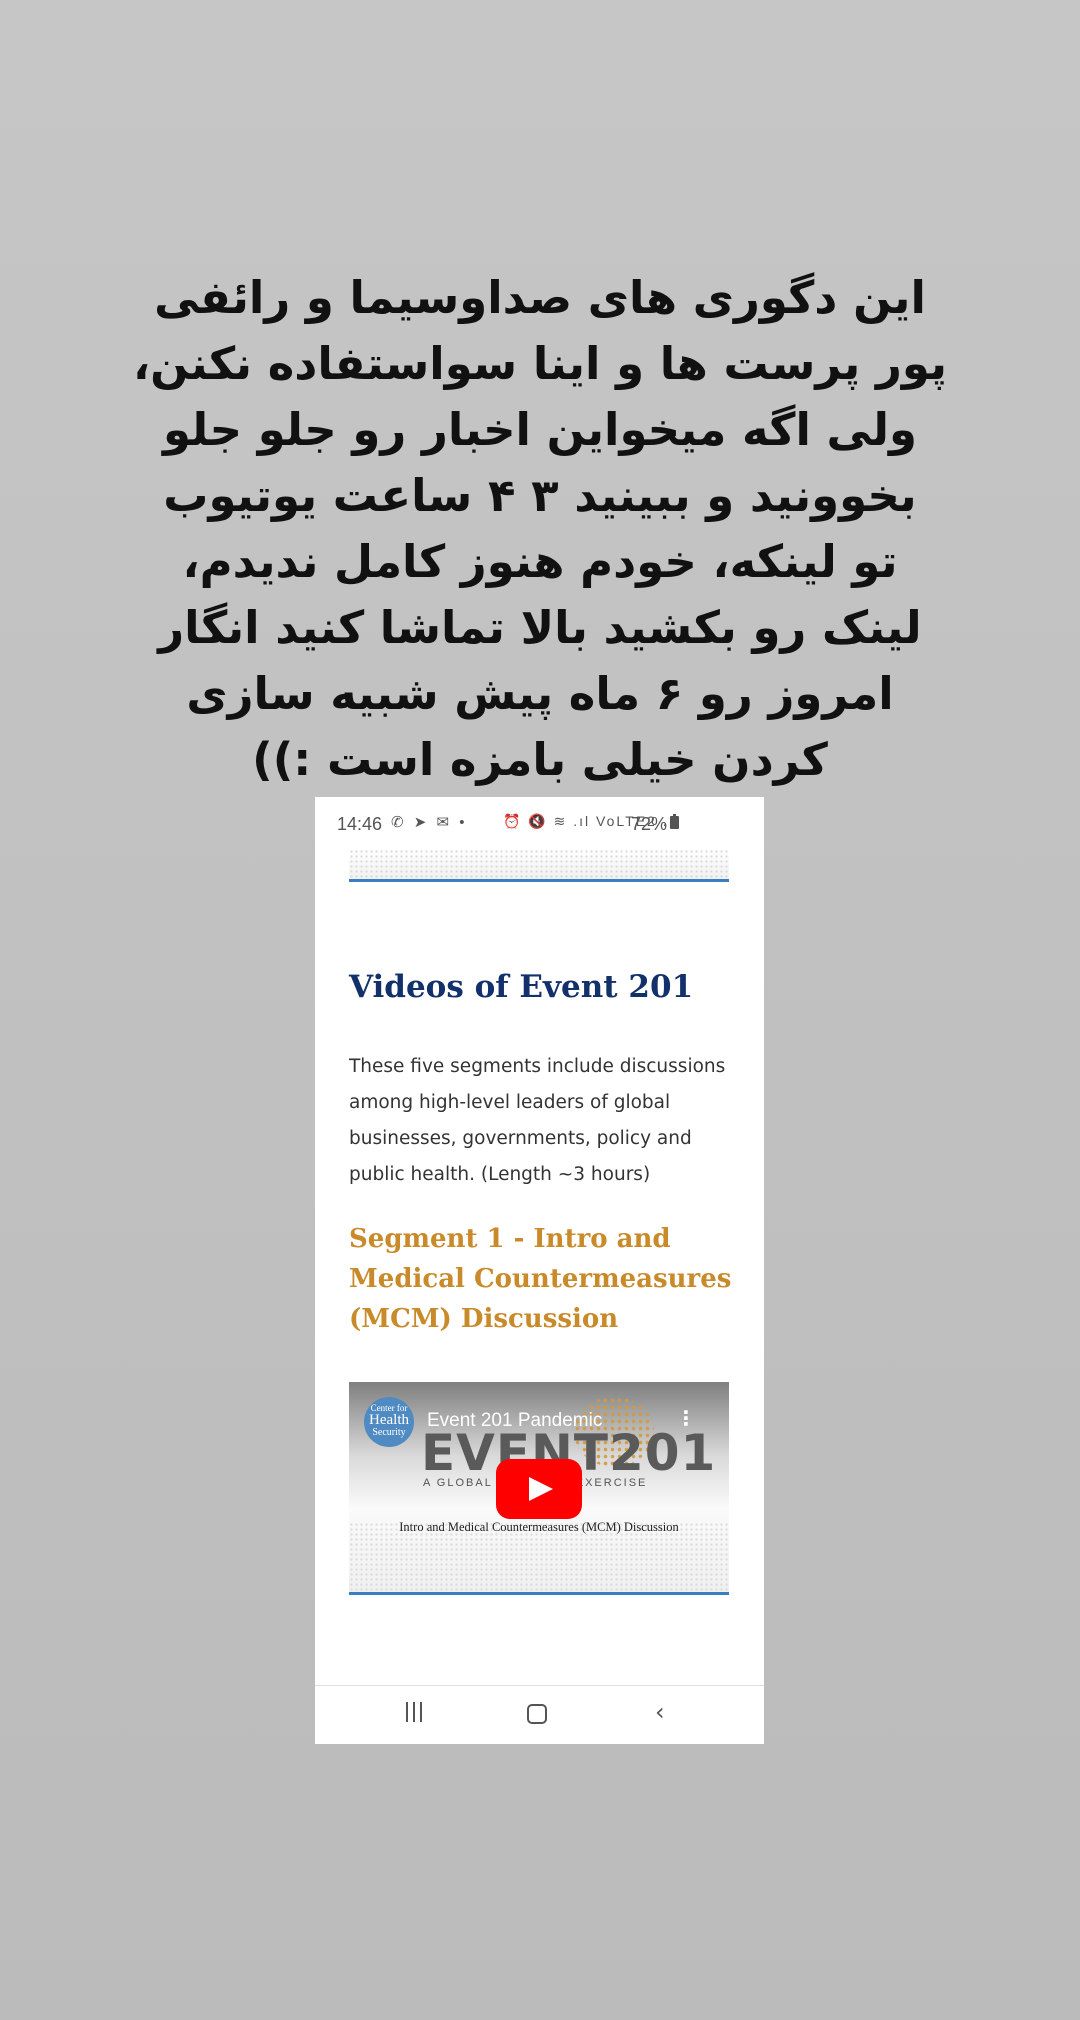 This screenshot has width=1080, height=2020. What do you see at coordinates (514, 1421) in the screenshot?
I see `video-title: Event 201 Pandemic` at bounding box center [514, 1421].